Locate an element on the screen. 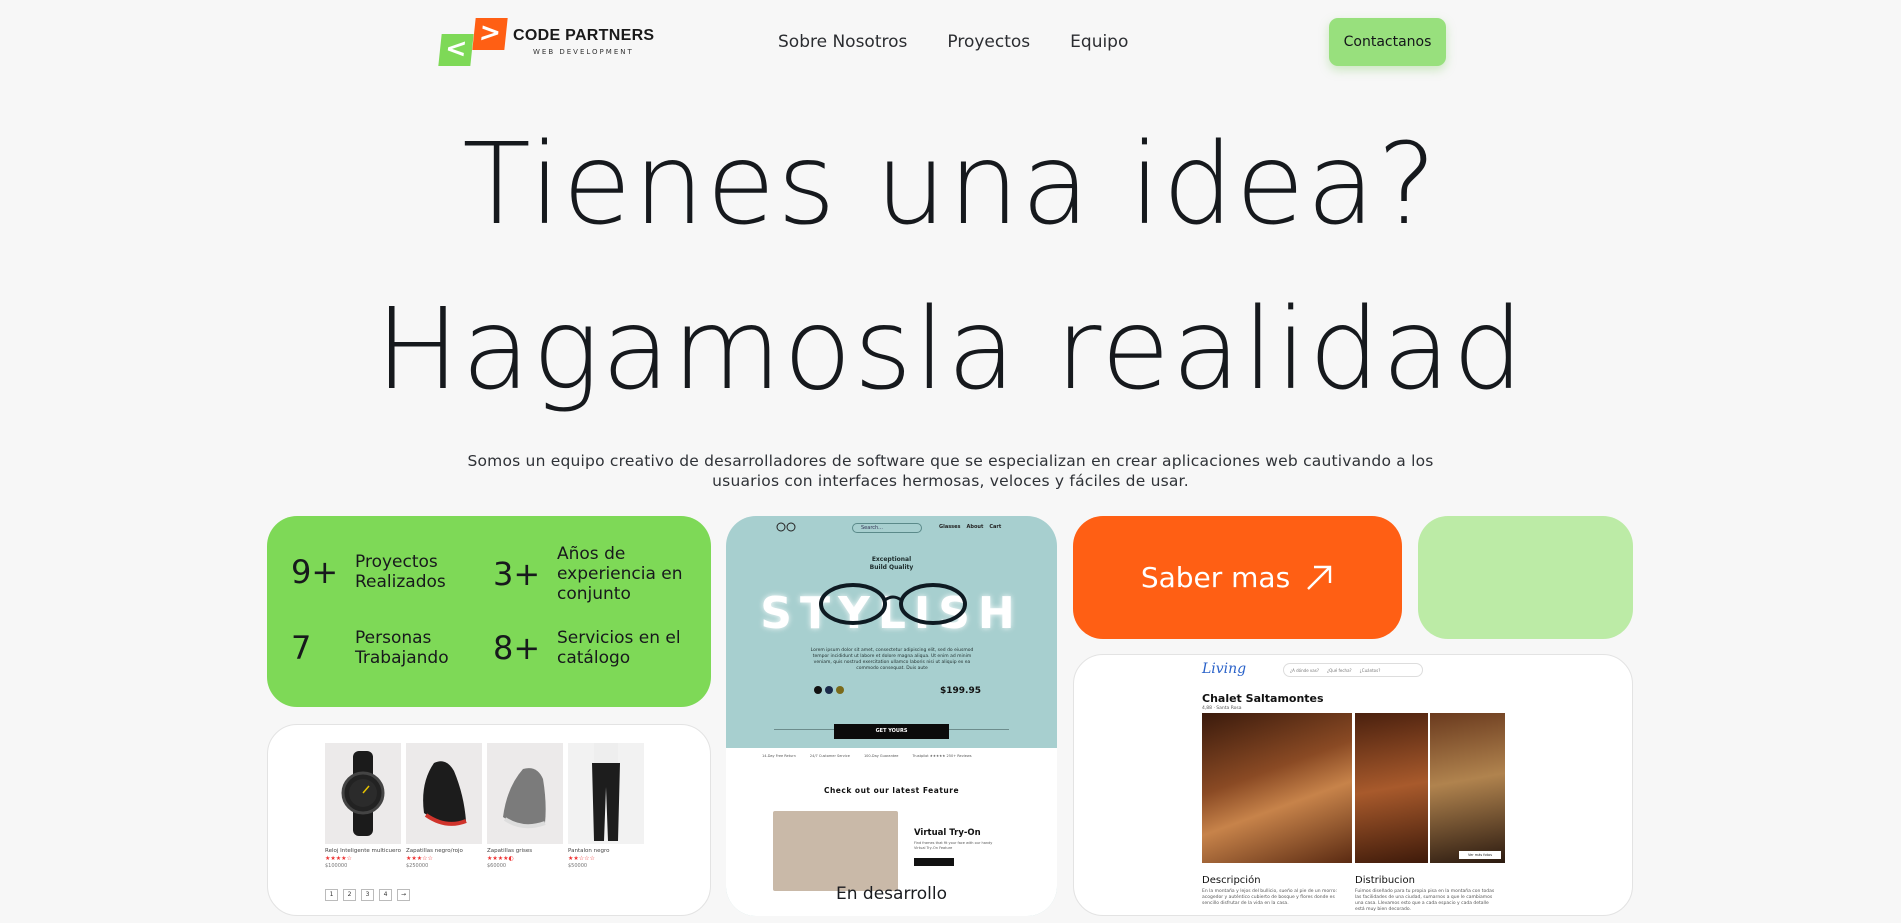 This screenshot has width=1901, height=923. stat-value: 9+ is located at coordinates (315, 572).